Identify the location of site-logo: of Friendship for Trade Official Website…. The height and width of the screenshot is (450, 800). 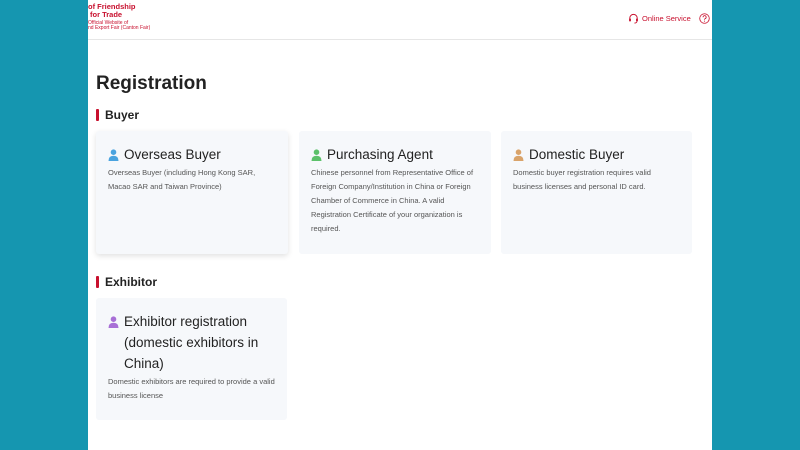
(119, 17).